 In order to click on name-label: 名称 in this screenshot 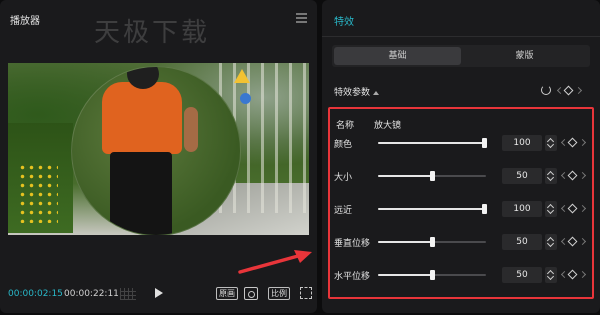, I will do `click(345, 126)`.